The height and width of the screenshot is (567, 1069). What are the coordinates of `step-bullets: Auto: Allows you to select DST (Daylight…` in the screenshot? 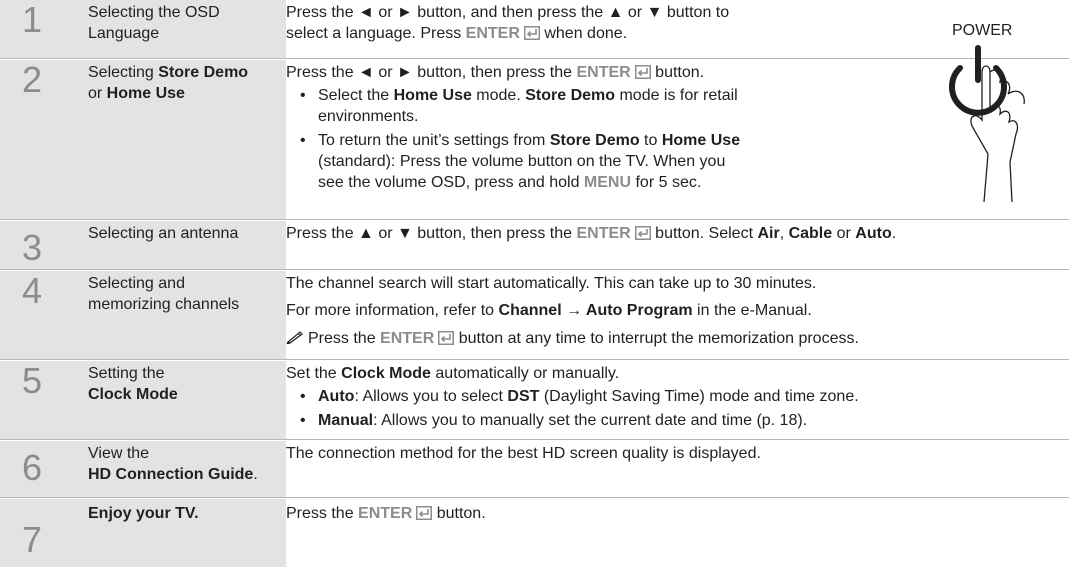 It's located at (572, 408).